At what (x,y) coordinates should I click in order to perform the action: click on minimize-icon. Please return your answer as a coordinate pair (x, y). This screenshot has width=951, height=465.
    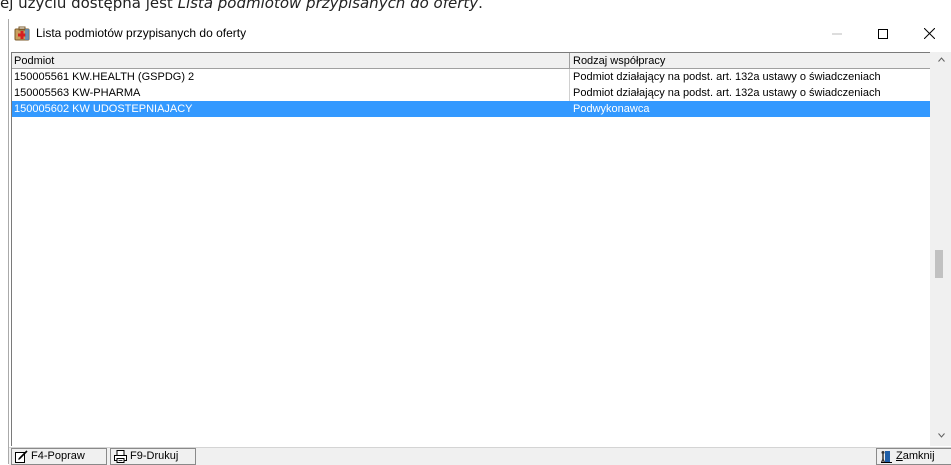
    Looking at the image, I should click on (837, 33).